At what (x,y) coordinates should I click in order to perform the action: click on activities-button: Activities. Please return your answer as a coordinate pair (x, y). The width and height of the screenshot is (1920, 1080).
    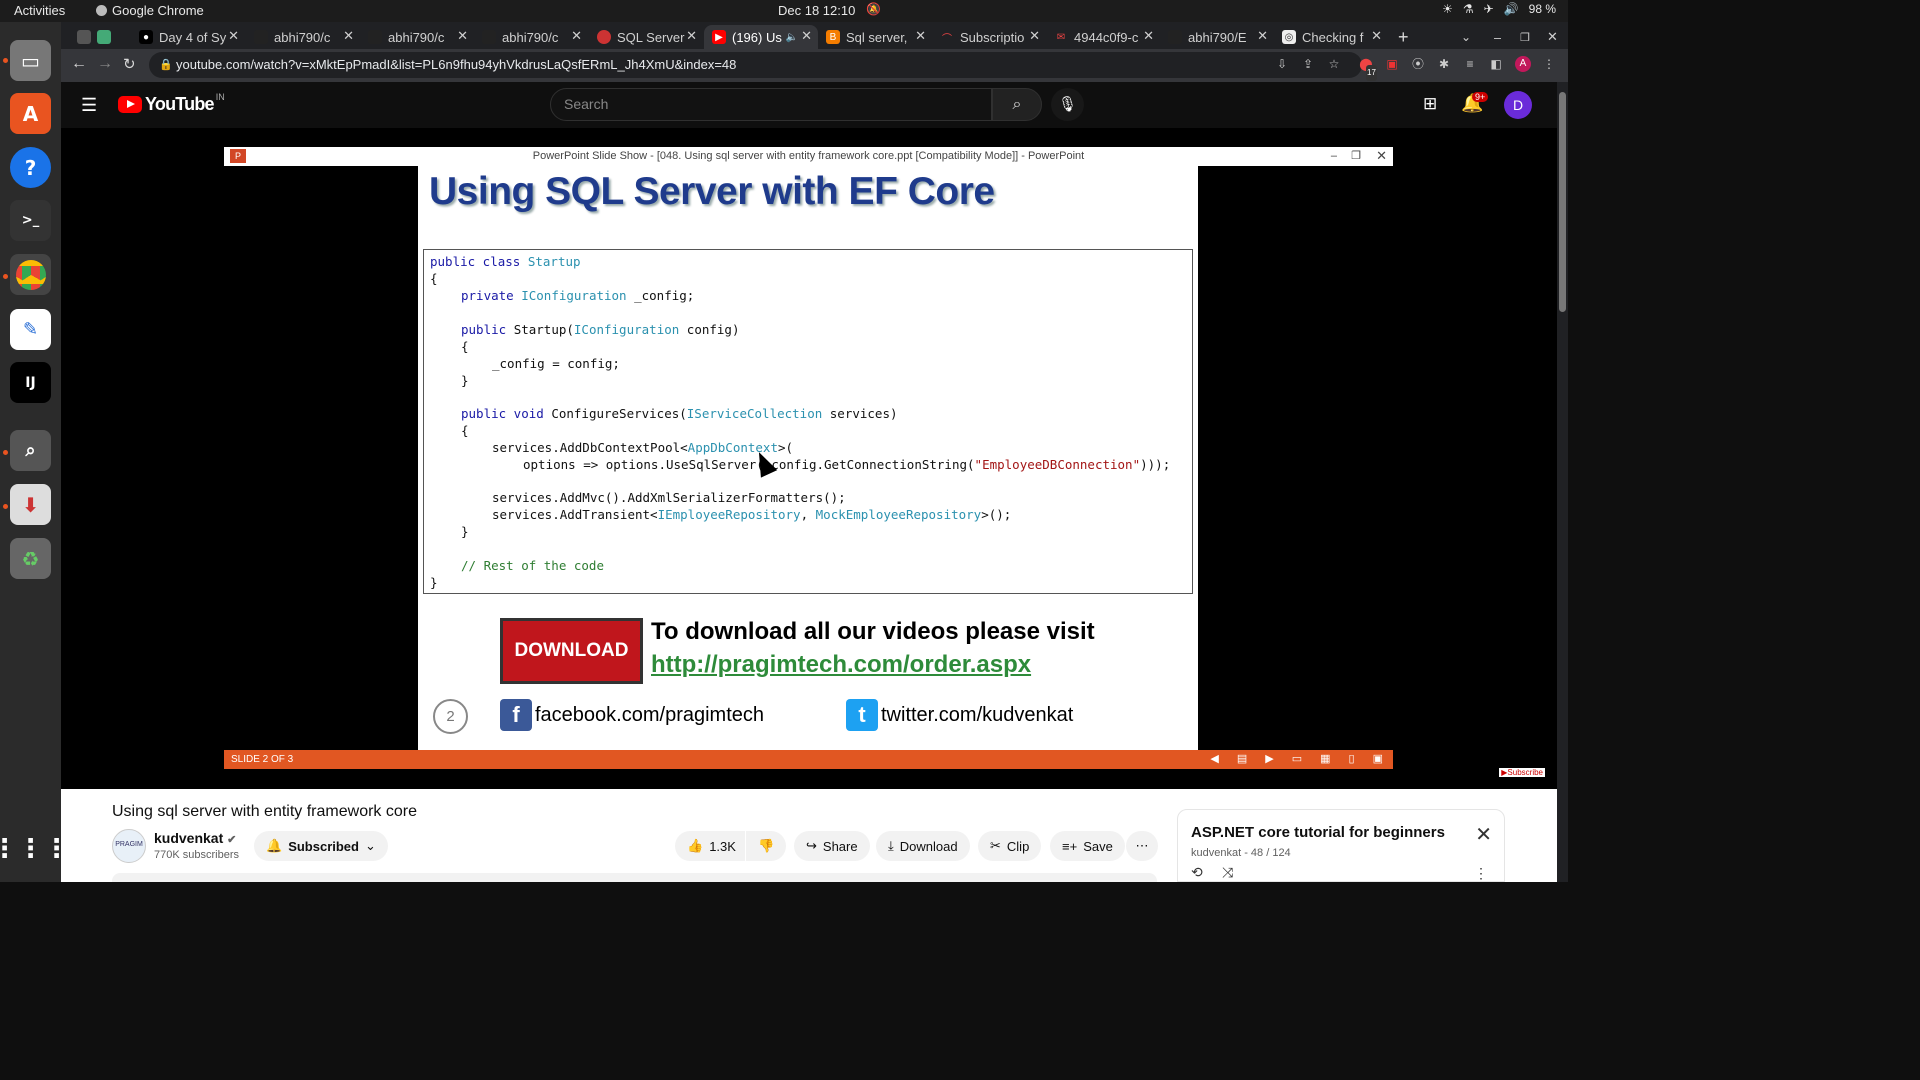
    Looking at the image, I should click on (39, 10).